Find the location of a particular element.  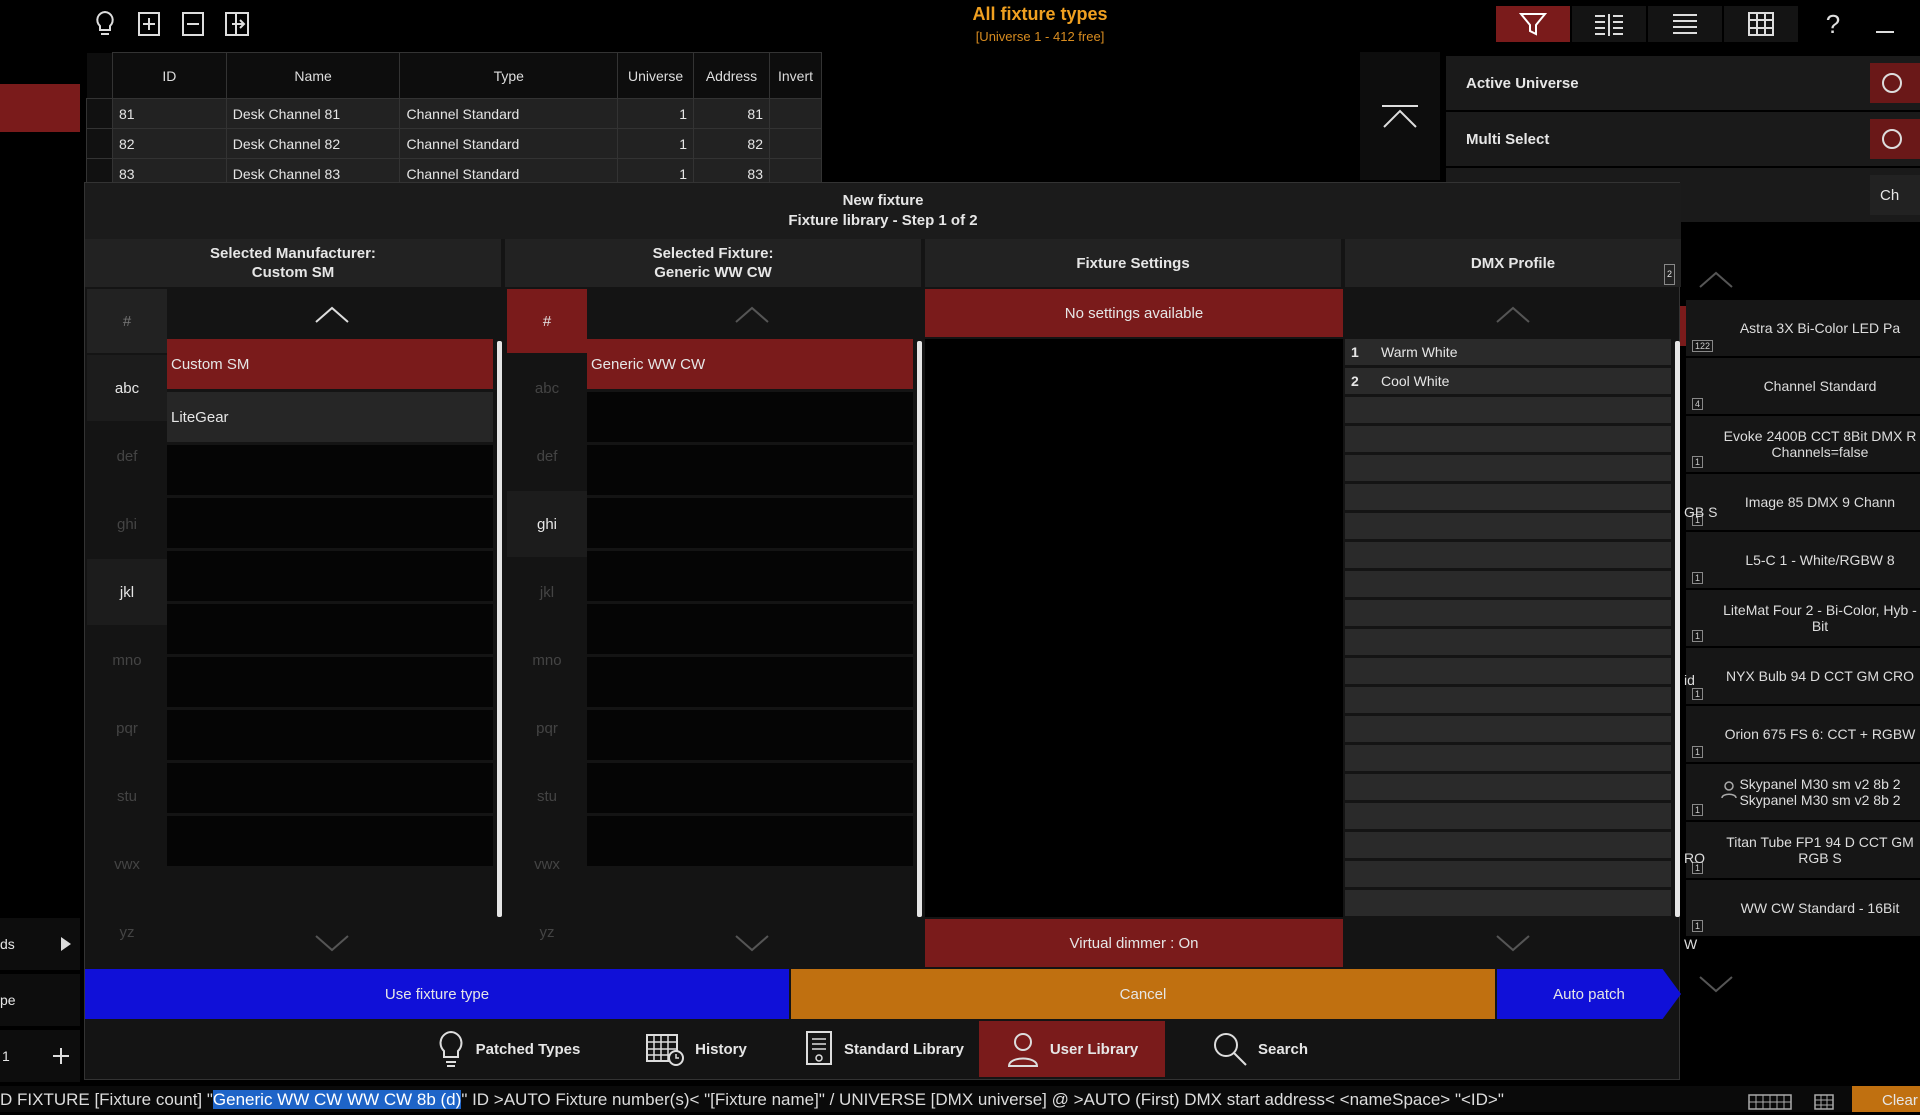

list-item: Titan Tube FP1 94 D CCT GM RGB S1 is located at coordinates (1803, 851).